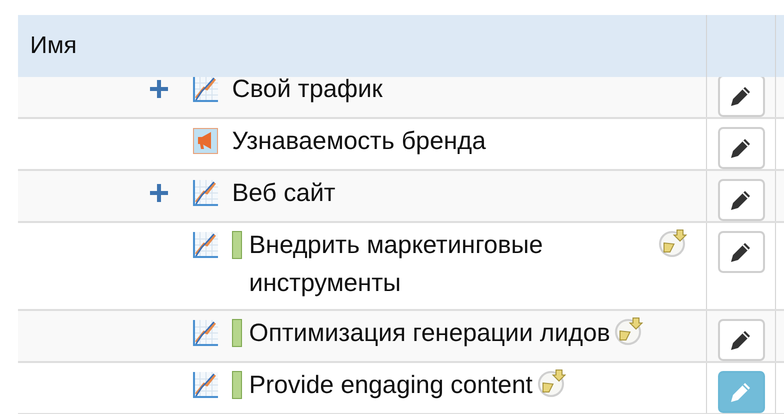  I want to click on table-row: Свой трафик, so click(401, 98).